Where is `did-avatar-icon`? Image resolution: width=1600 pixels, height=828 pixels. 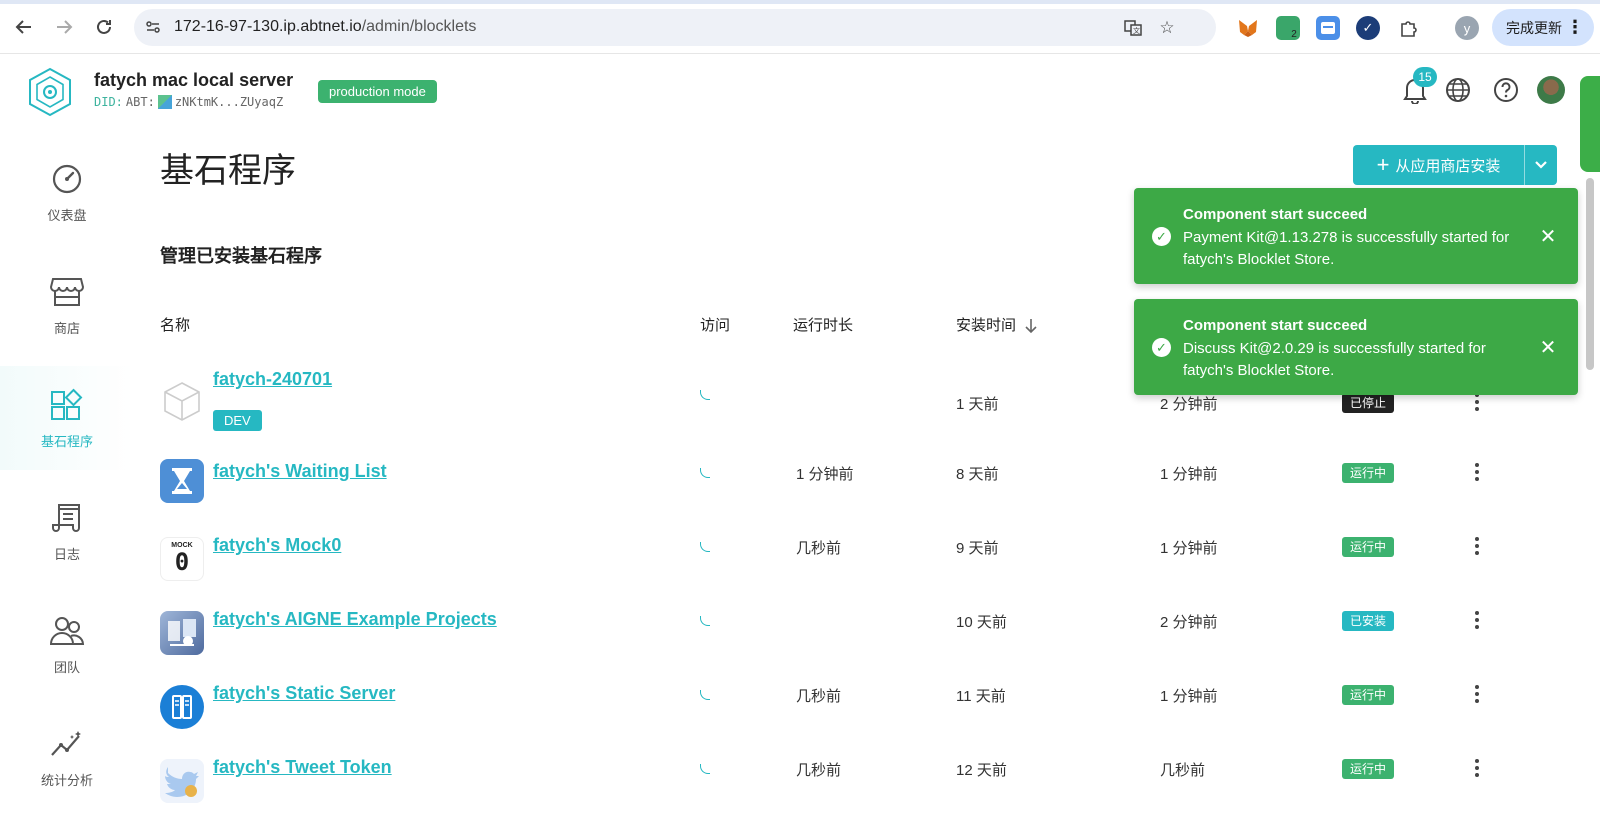
did-avatar-icon is located at coordinates (164, 102).